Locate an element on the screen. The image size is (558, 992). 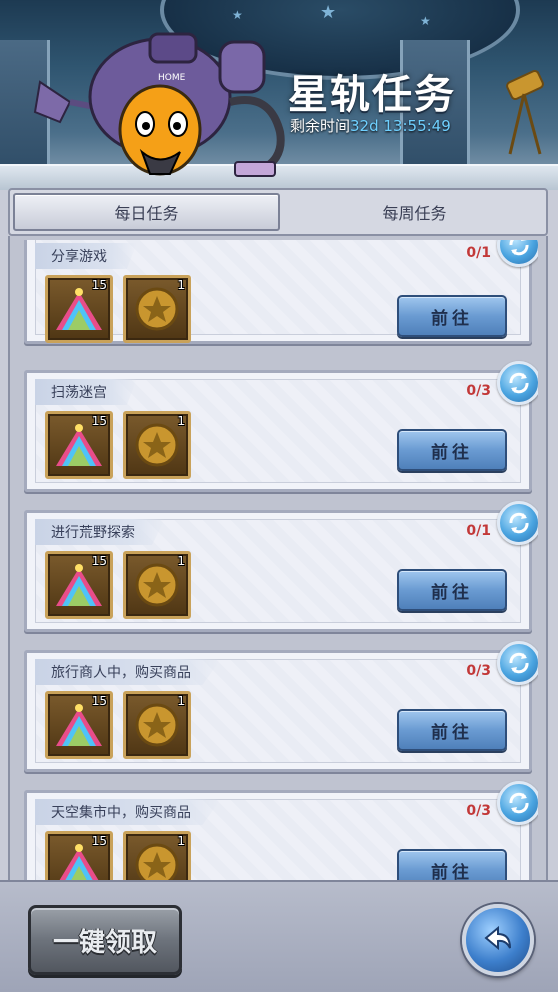
robot-mascot-icon: HOME is located at coordinates (159, 104).